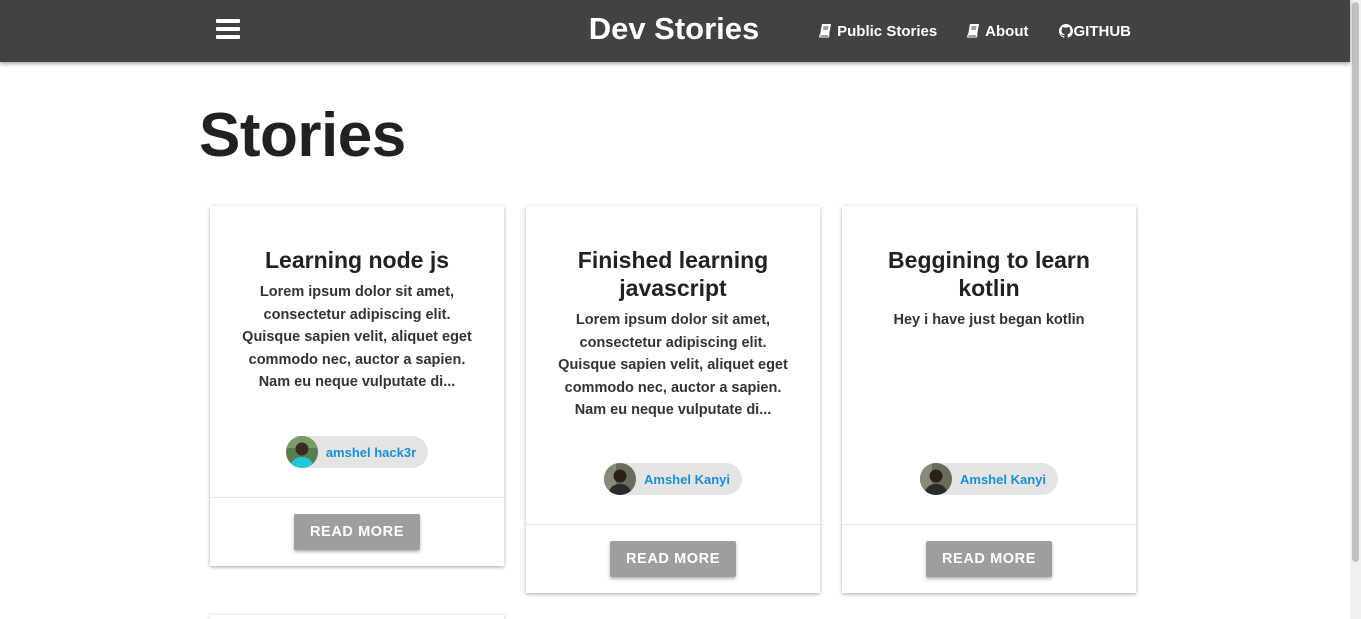 The height and width of the screenshot is (619, 1361). Describe the element at coordinates (887, 31) in the screenshot. I see `nav-link-label: Public Stories` at that location.